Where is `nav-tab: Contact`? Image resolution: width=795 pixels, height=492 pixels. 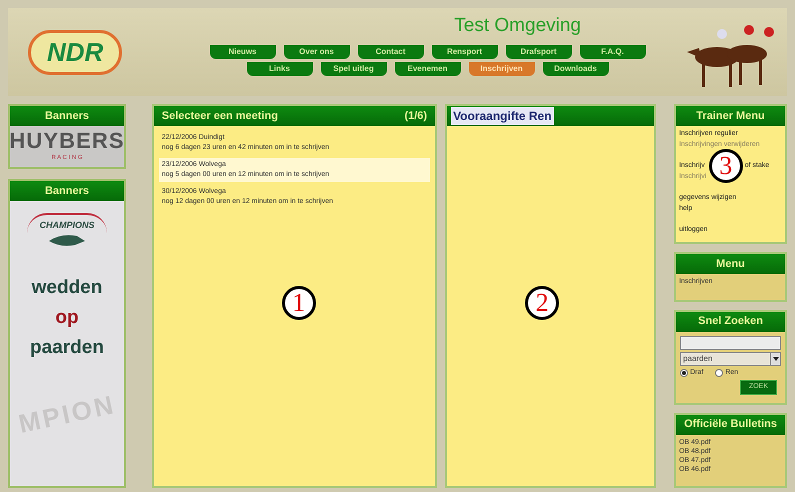
nav-tab: Contact is located at coordinates (391, 51).